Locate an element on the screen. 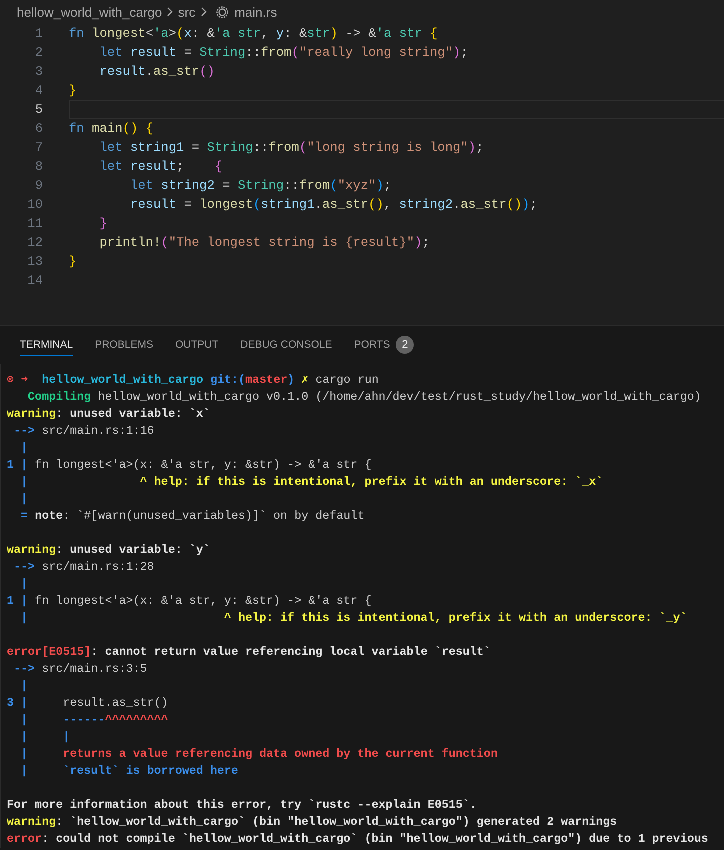 This screenshot has width=724, height=850. panel-tab: DEBUG CONSOLE is located at coordinates (286, 345).